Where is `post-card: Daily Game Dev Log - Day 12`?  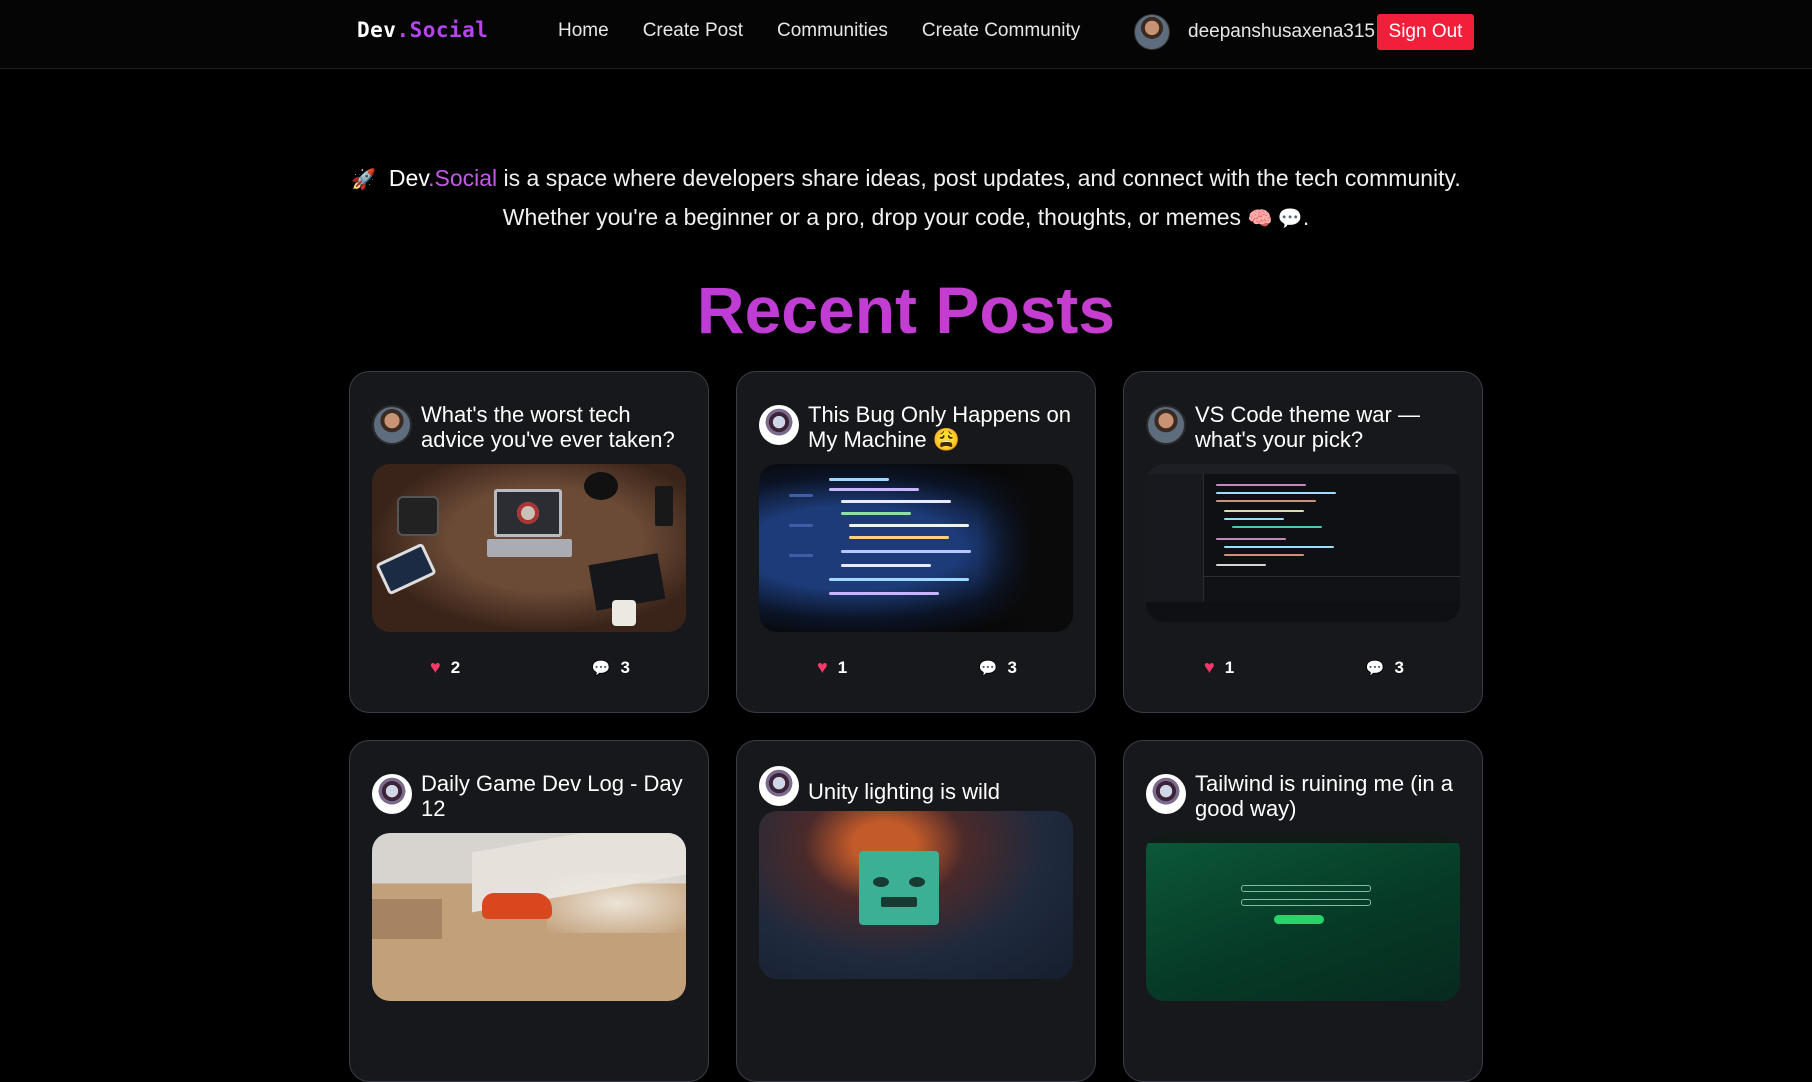 post-card: Daily Game Dev Log - Day 12 is located at coordinates (529, 911).